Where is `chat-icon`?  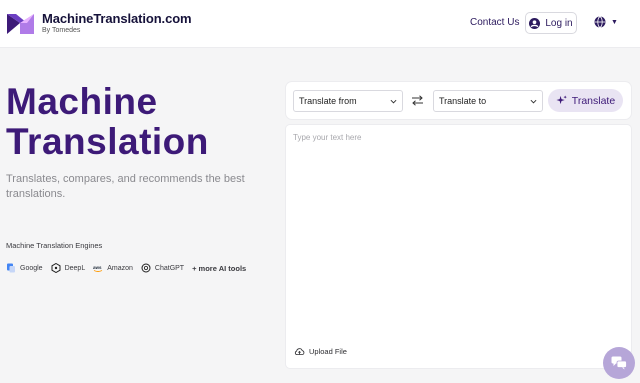
chat-icon is located at coordinates (619, 363).